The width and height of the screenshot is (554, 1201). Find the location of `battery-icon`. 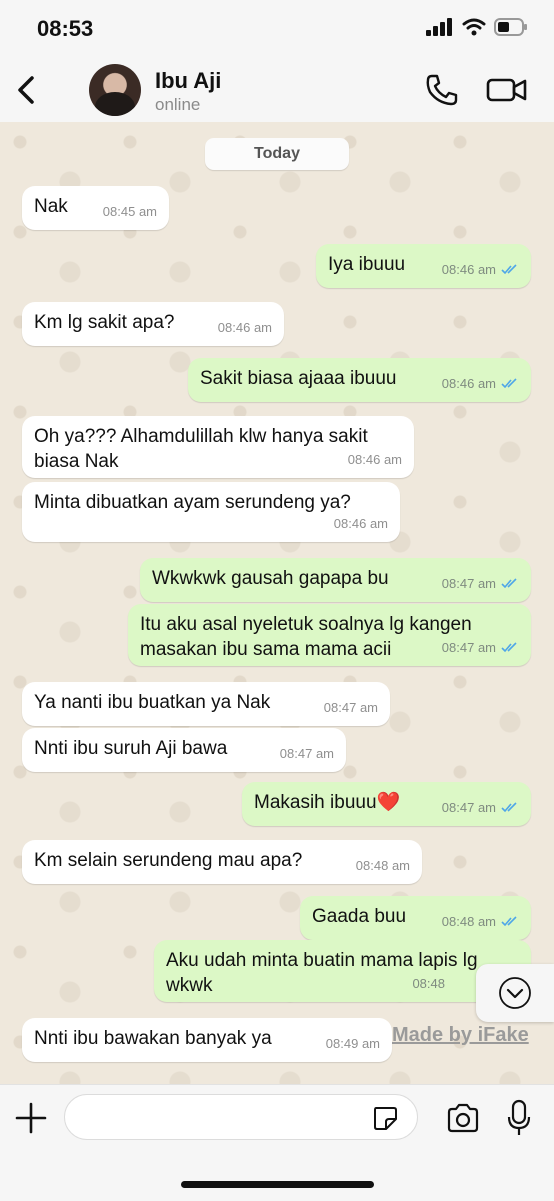

battery-icon is located at coordinates (510, 27).